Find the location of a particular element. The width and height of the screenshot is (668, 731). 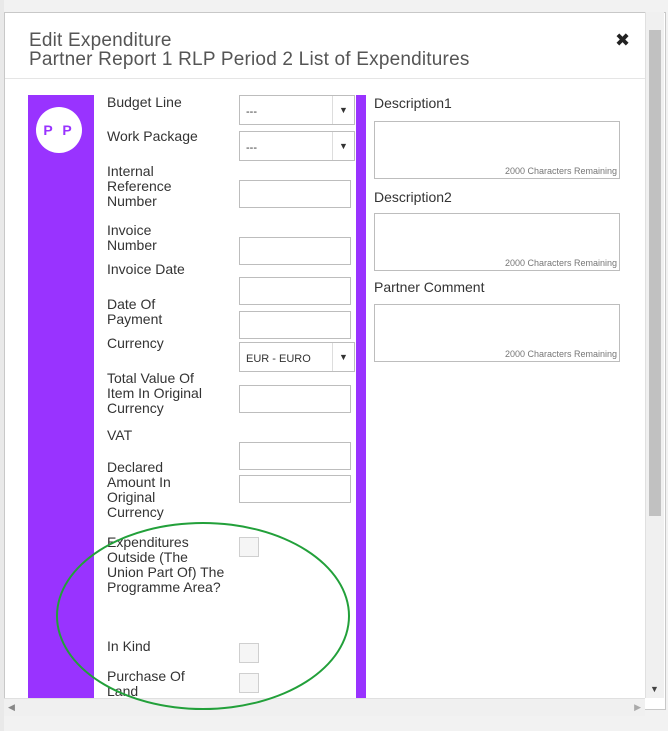

description2-label: Description2 is located at coordinates (413, 197).